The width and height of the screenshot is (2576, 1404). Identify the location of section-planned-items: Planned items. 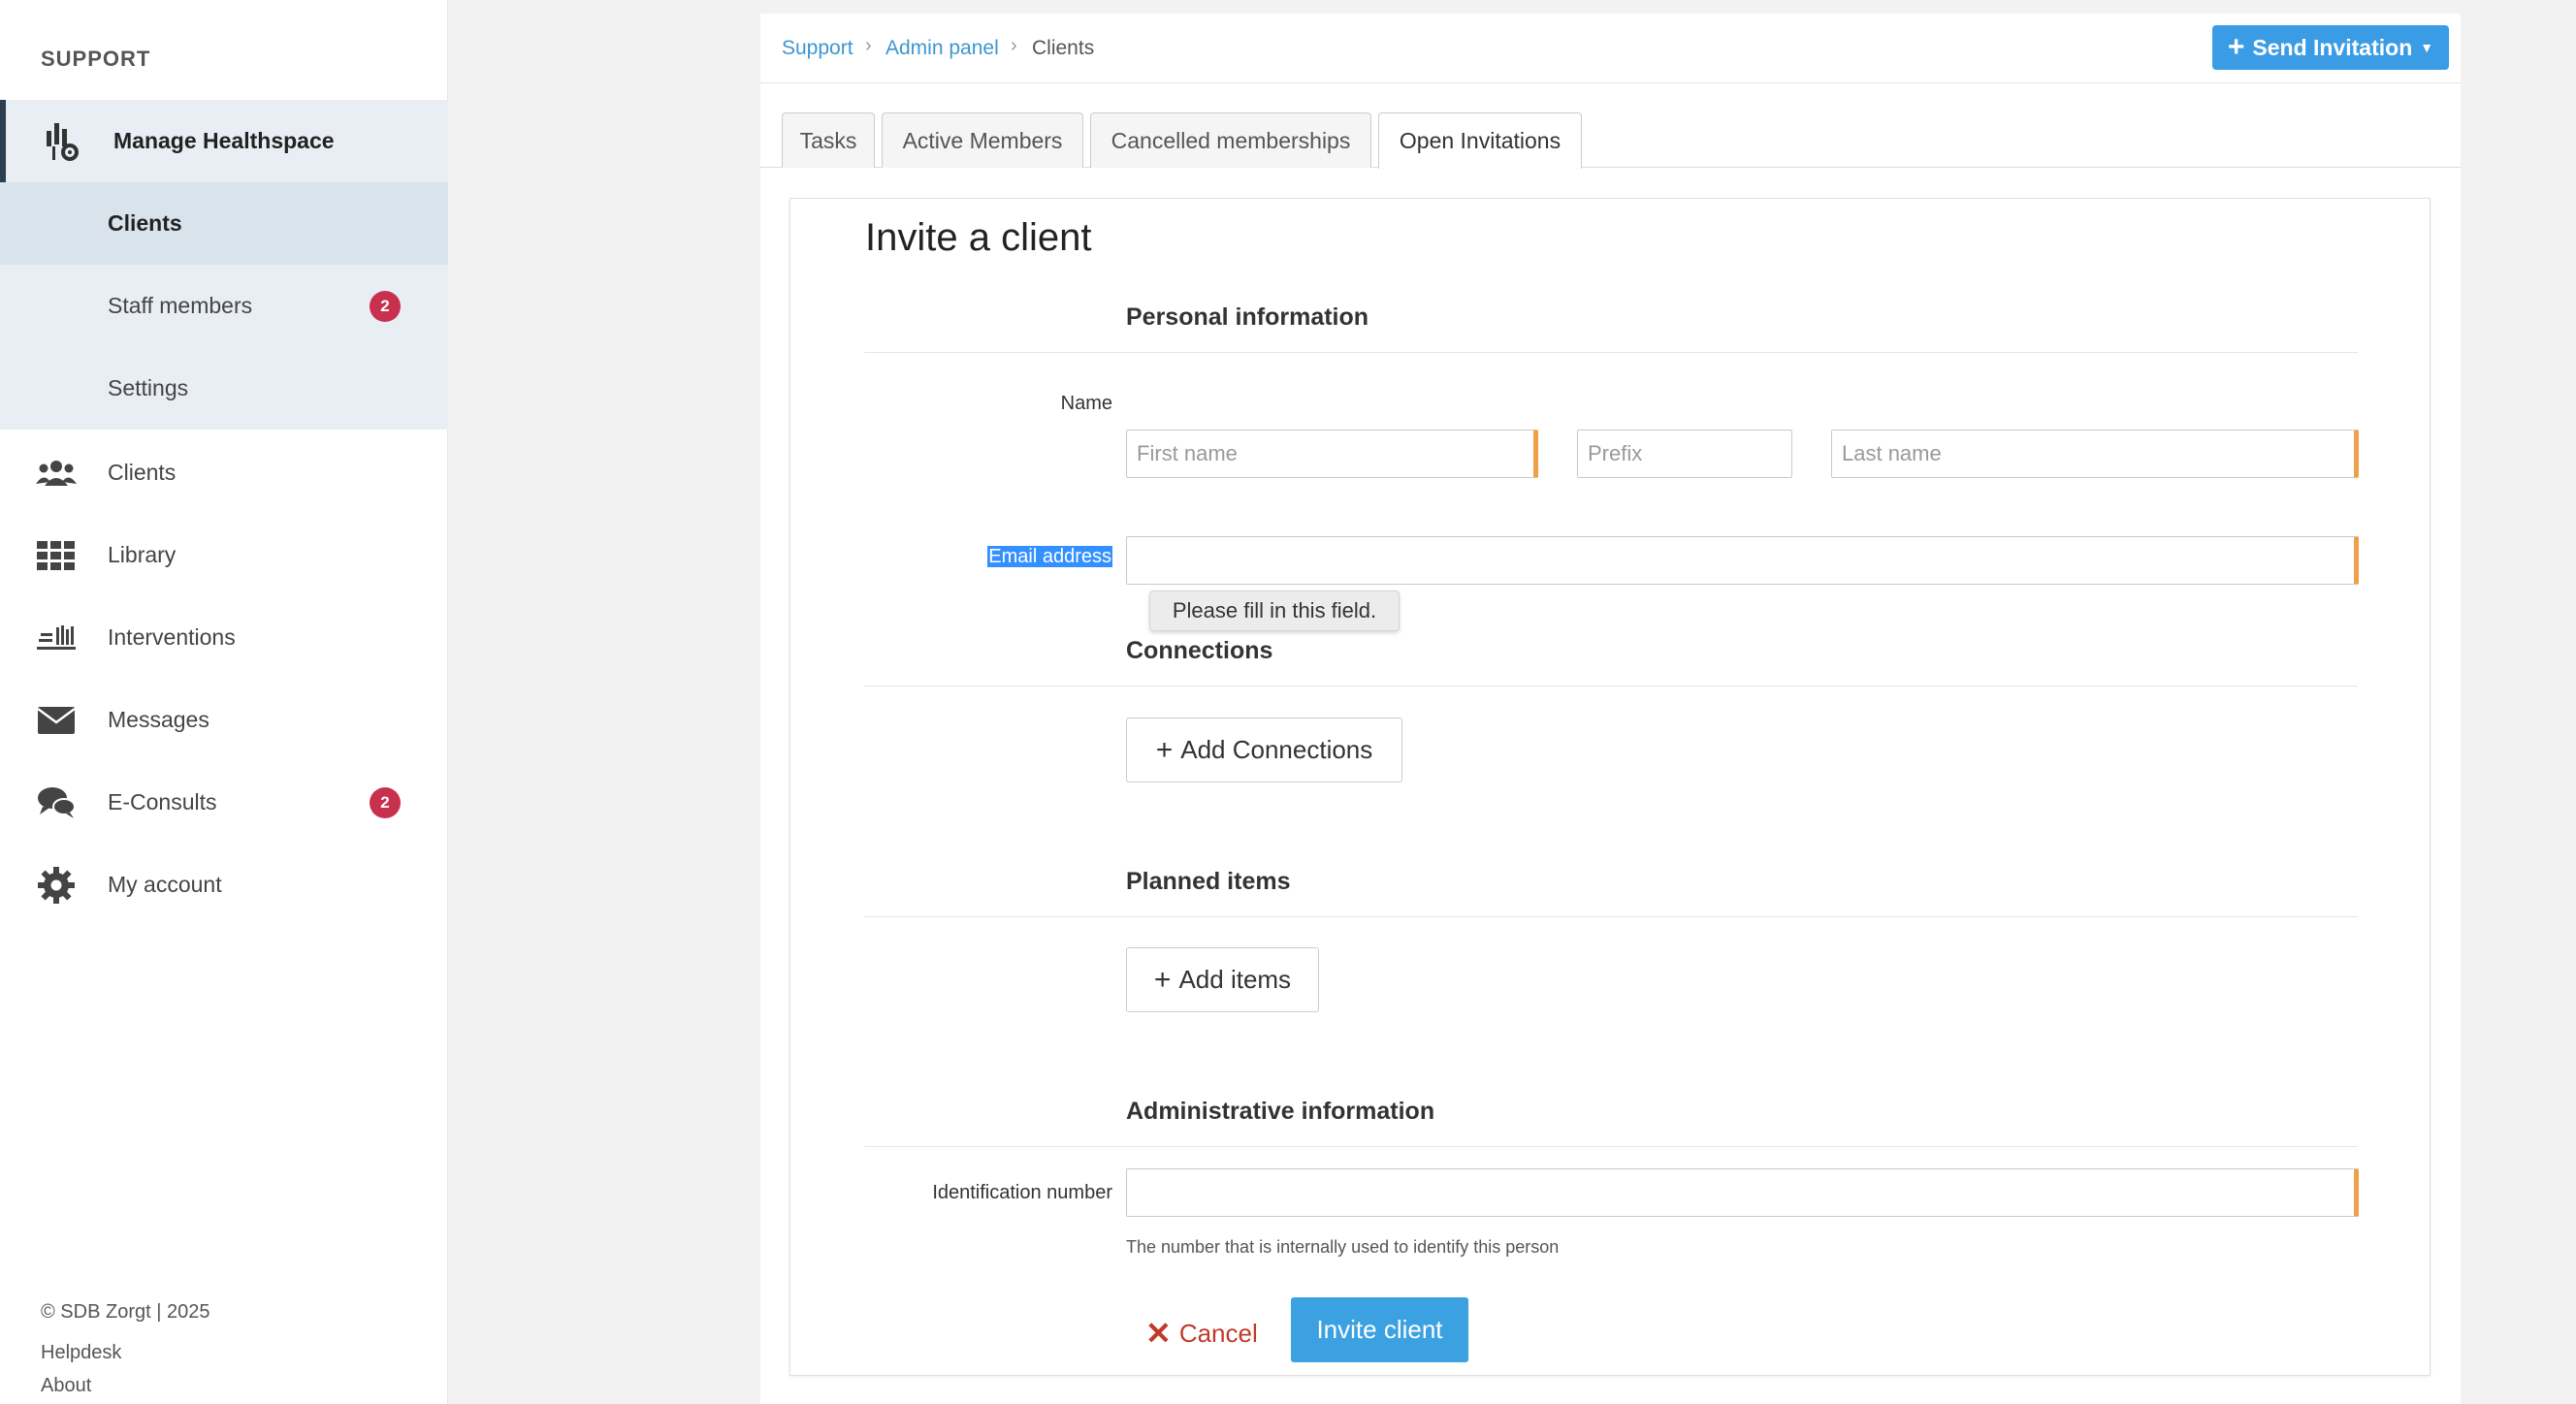
(1208, 881).